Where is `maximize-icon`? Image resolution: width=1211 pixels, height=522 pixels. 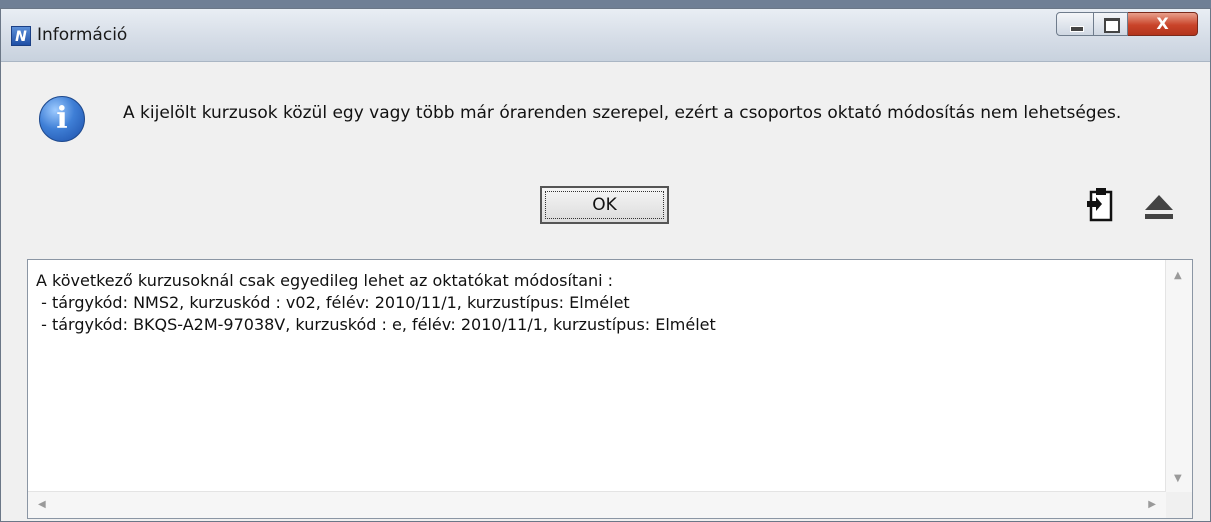
maximize-icon is located at coordinates (1112, 25).